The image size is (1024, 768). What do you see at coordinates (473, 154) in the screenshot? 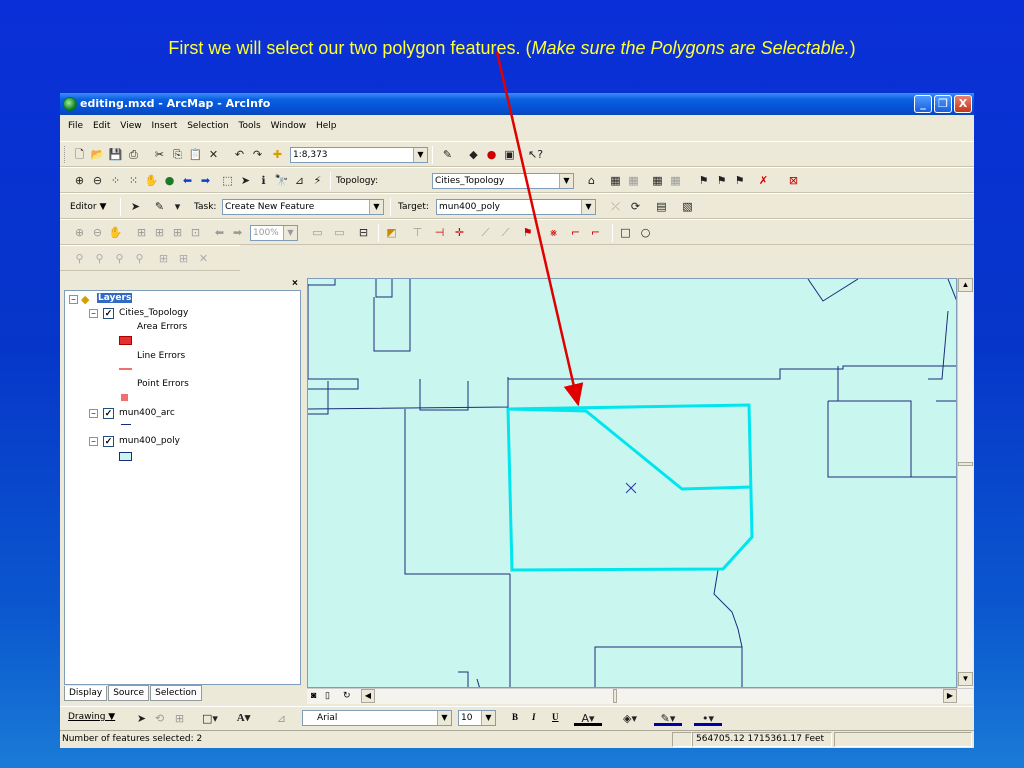
I see `arctoolbox-icon: ◆` at bounding box center [473, 154].